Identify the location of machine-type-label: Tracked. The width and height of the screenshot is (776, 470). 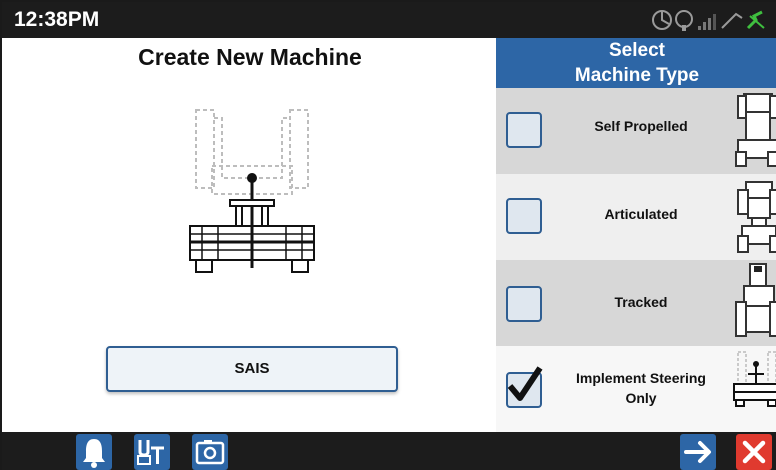
(641, 302).